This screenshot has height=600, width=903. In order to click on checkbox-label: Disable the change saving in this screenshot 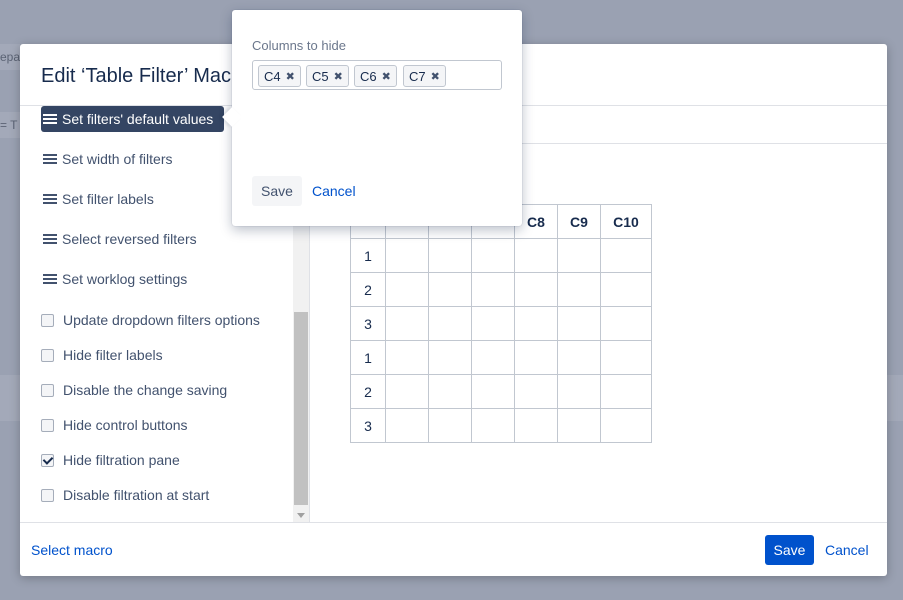, I will do `click(145, 390)`.